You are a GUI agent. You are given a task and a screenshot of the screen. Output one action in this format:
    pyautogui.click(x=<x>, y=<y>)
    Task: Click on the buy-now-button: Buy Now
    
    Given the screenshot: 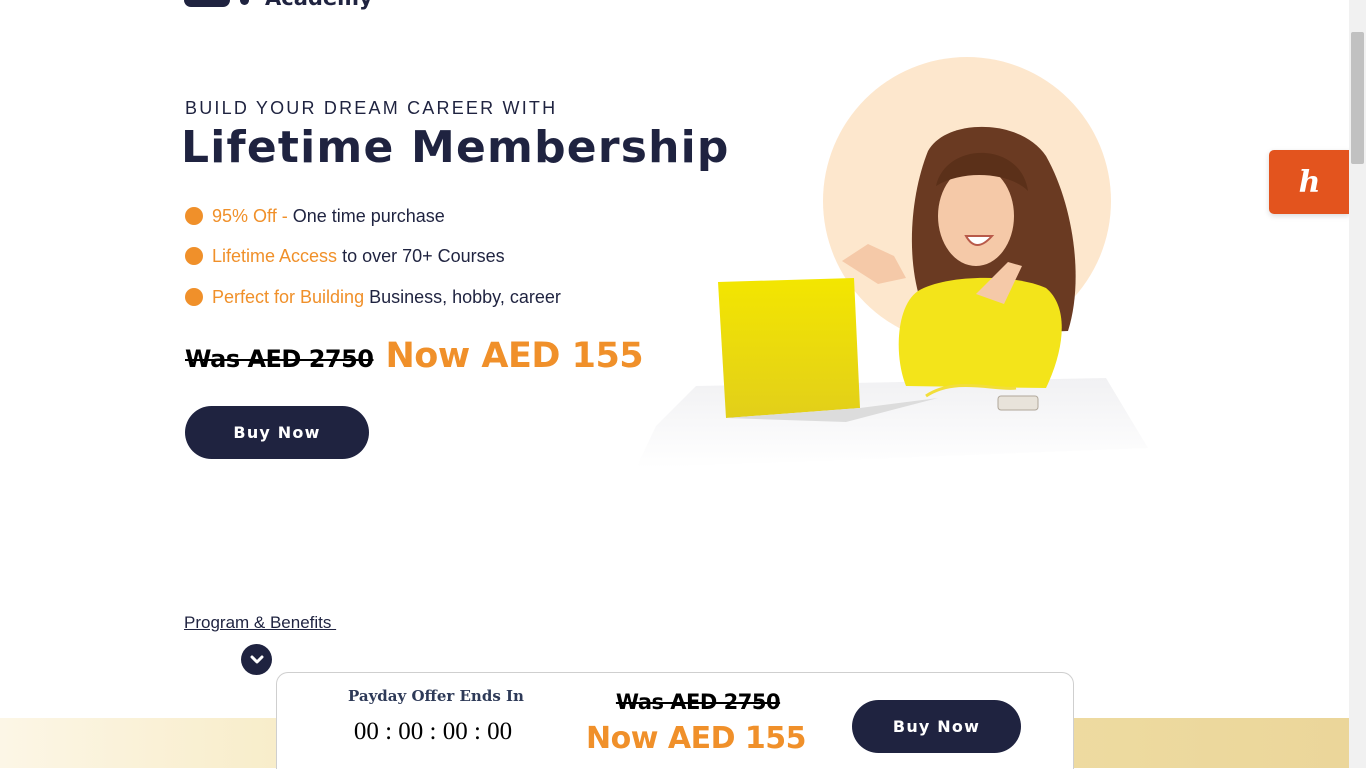 What is the action you would take?
    pyautogui.click(x=277, y=432)
    